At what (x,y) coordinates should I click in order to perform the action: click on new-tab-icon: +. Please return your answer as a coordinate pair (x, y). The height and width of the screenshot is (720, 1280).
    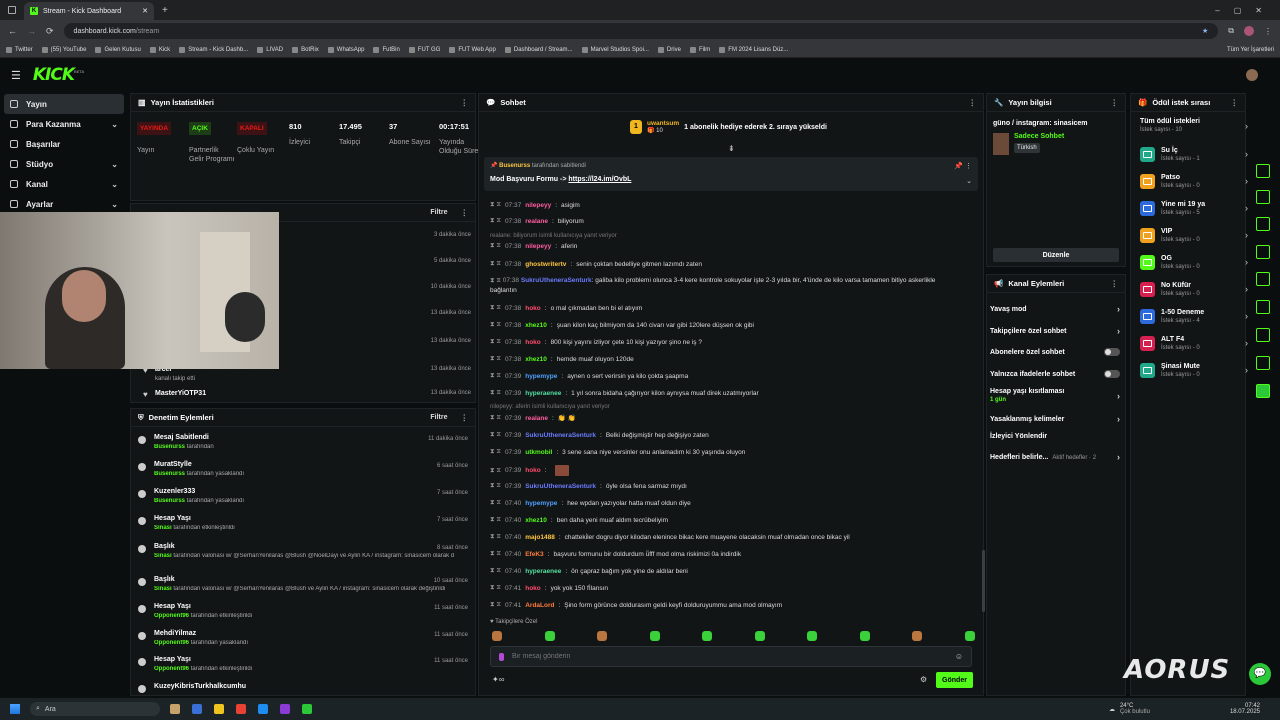
    Looking at the image, I should click on (165, 10).